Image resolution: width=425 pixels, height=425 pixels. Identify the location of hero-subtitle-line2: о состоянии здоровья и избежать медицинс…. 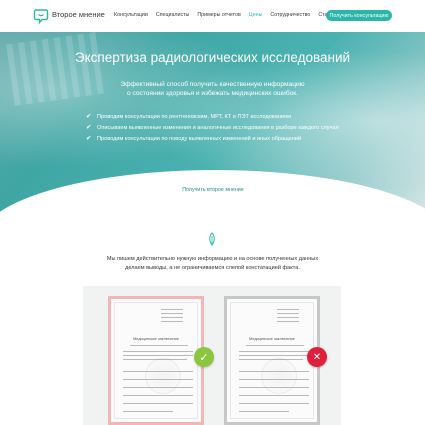
(212, 93).